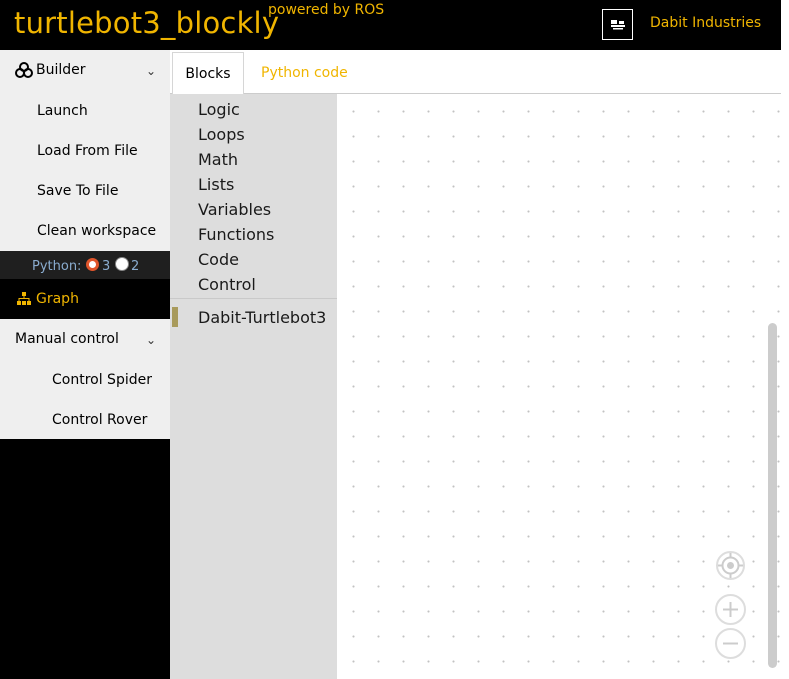  What do you see at coordinates (77, 191) in the screenshot?
I see `save-to-file-button: Save To File` at bounding box center [77, 191].